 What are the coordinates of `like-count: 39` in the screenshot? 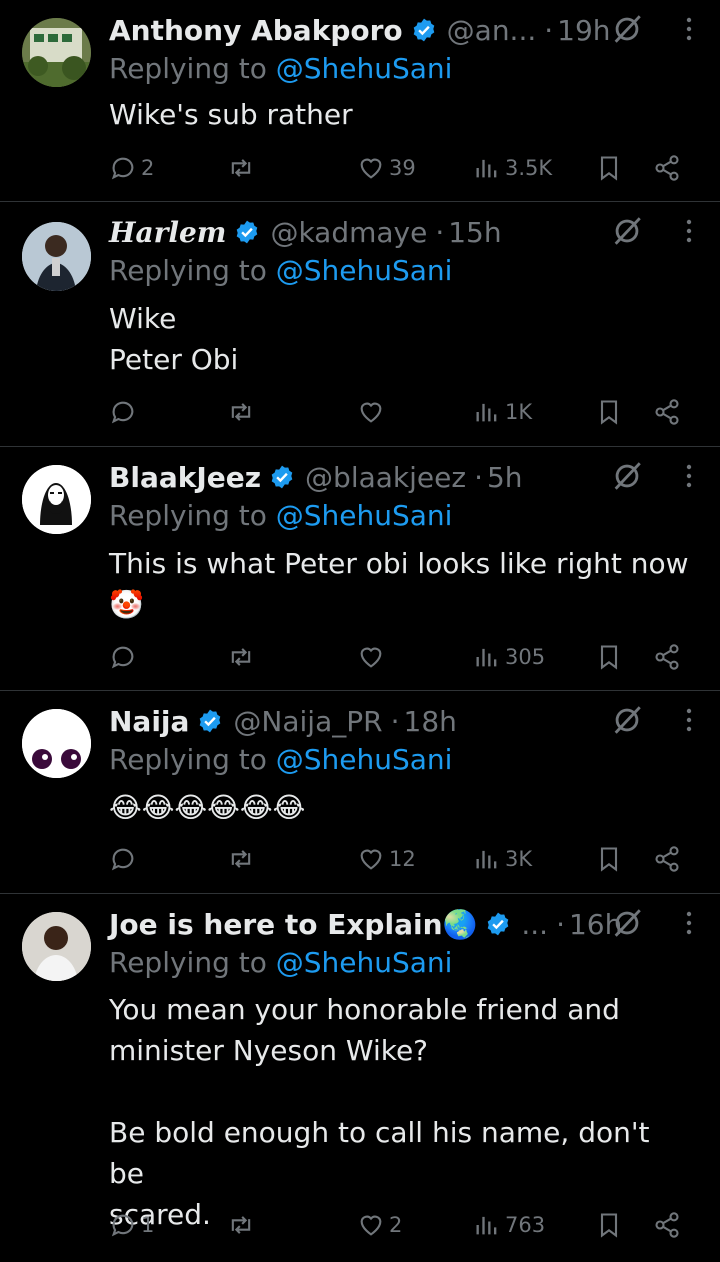 It's located at (402, 168).